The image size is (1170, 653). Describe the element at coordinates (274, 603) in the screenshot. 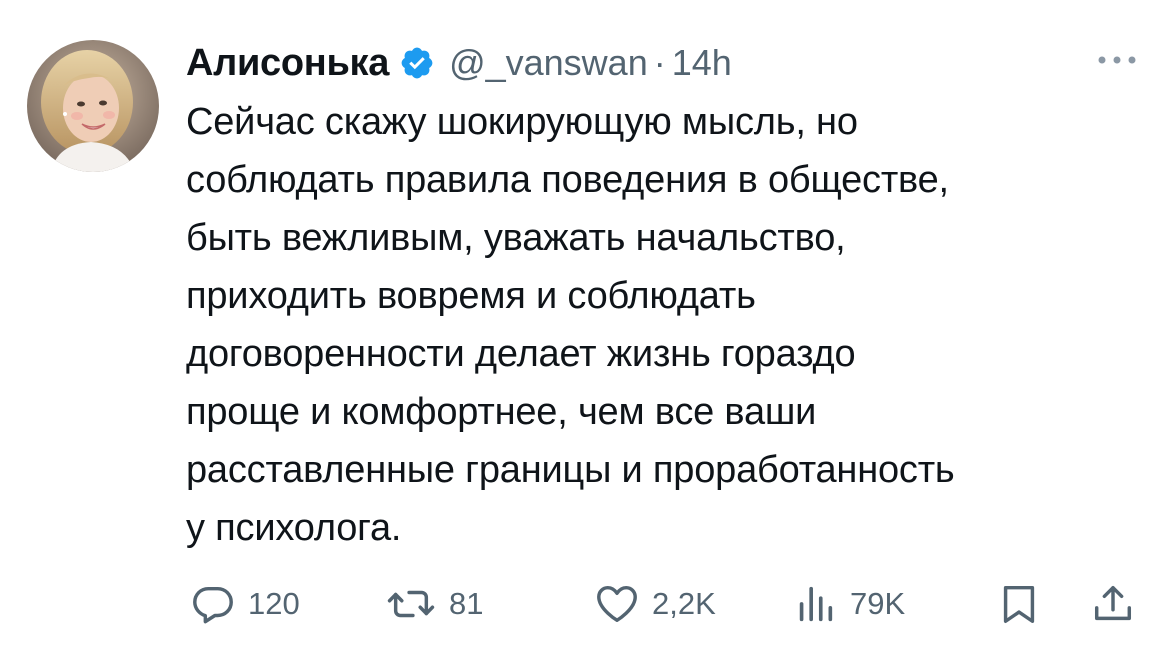

I see `reply-count: 120` at that location.